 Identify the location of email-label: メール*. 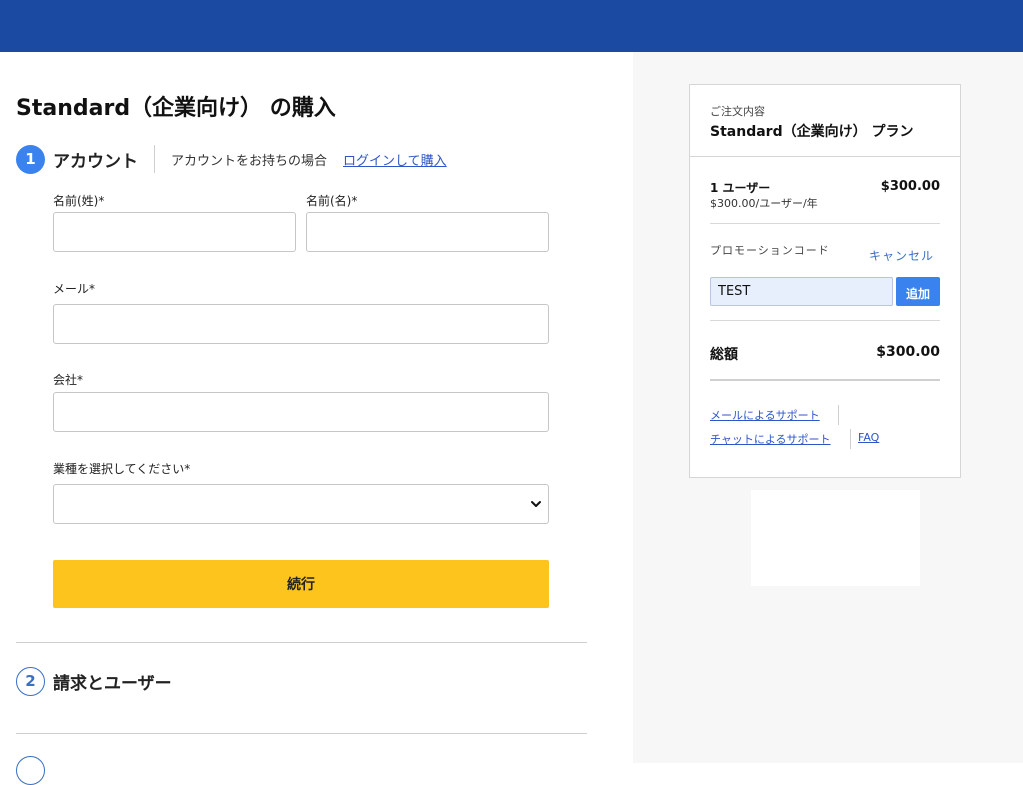
(74, 289).